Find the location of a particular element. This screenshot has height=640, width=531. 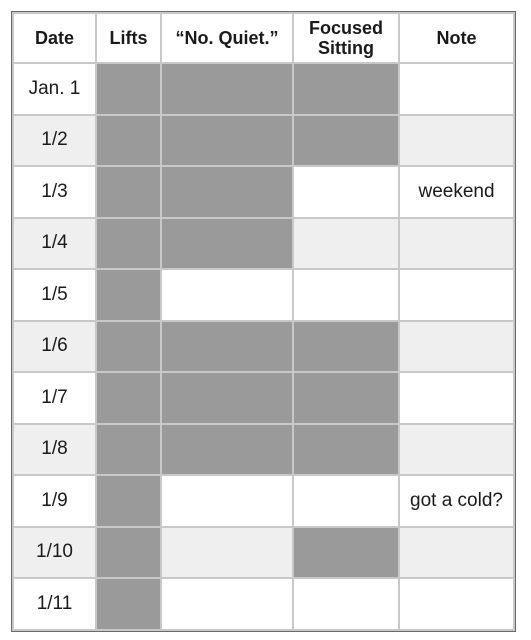

date-cell: 1/8 is located at coordinates (54, 449).